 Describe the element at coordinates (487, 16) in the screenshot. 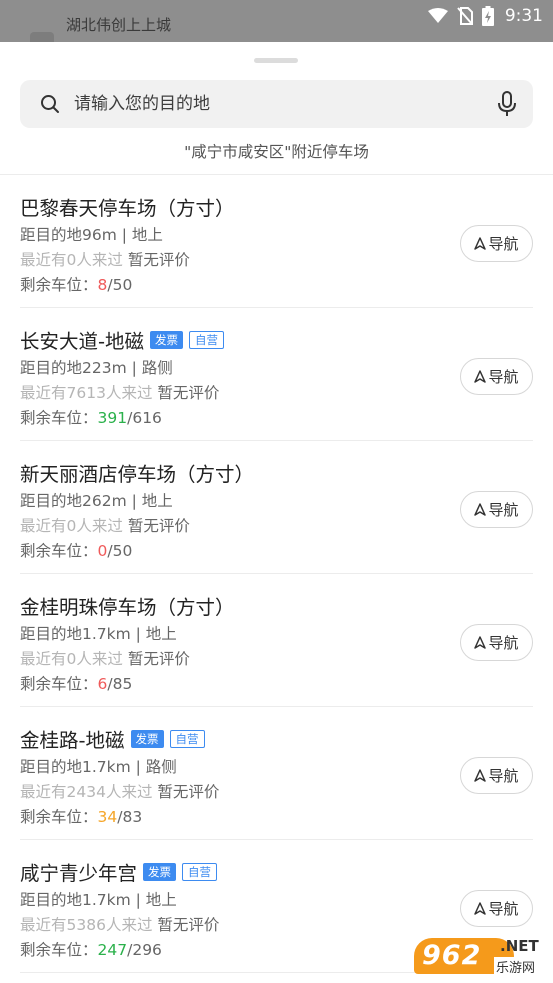

I see `battery-icon` at that location.